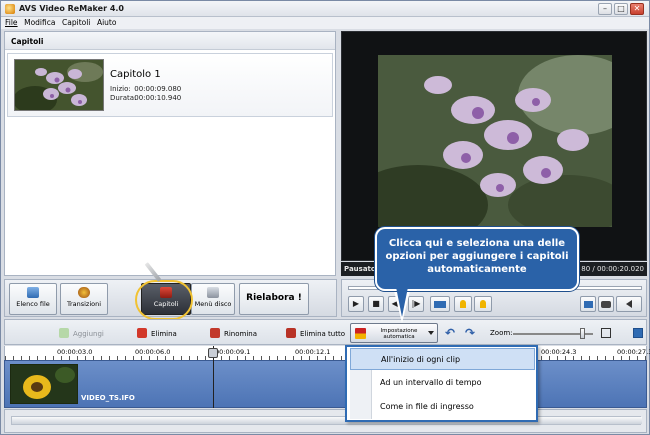  Describe the element at coordinates (158, 89) in the screenshot. I see `chapter-start-value: 00:00:09.080` at that location.